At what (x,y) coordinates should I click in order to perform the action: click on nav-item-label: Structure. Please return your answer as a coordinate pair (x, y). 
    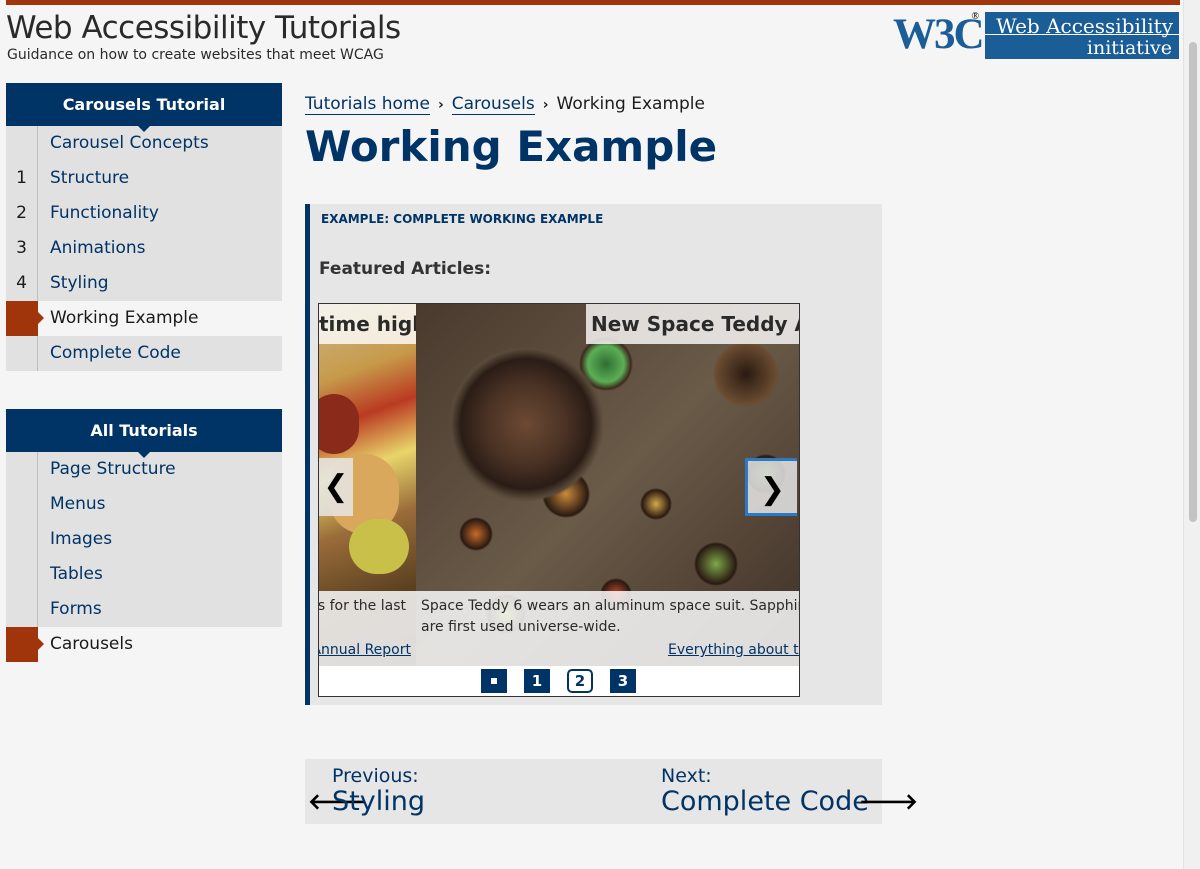
    Looking at the image, I should click on (89, 178).